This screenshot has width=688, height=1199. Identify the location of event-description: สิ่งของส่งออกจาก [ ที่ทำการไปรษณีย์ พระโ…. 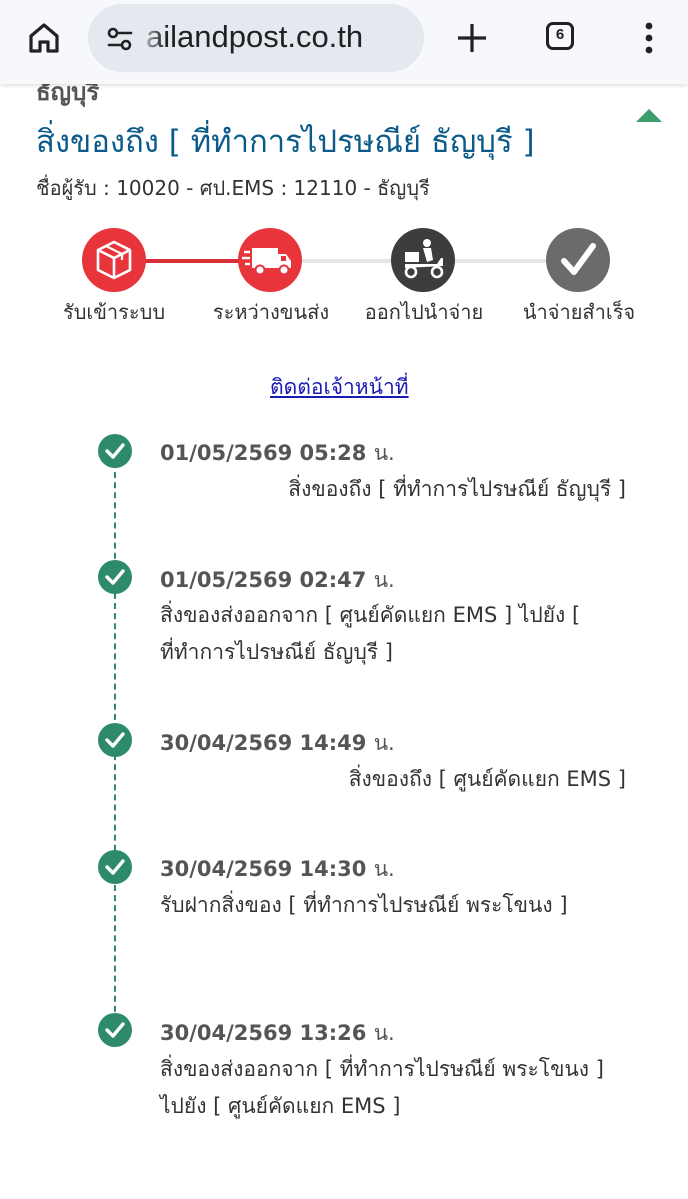
(382, 1087).